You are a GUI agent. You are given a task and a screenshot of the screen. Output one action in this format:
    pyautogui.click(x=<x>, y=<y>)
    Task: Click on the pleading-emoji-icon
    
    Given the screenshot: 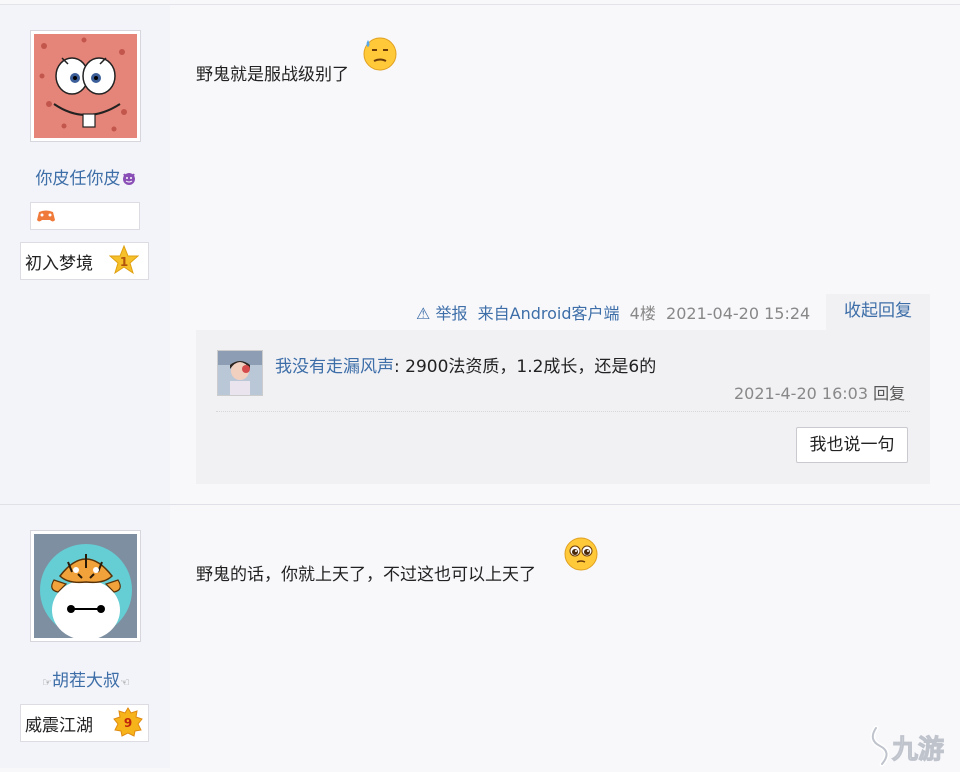 What is the action you would take?
    pyautogui.click(x=581, y=554)
    